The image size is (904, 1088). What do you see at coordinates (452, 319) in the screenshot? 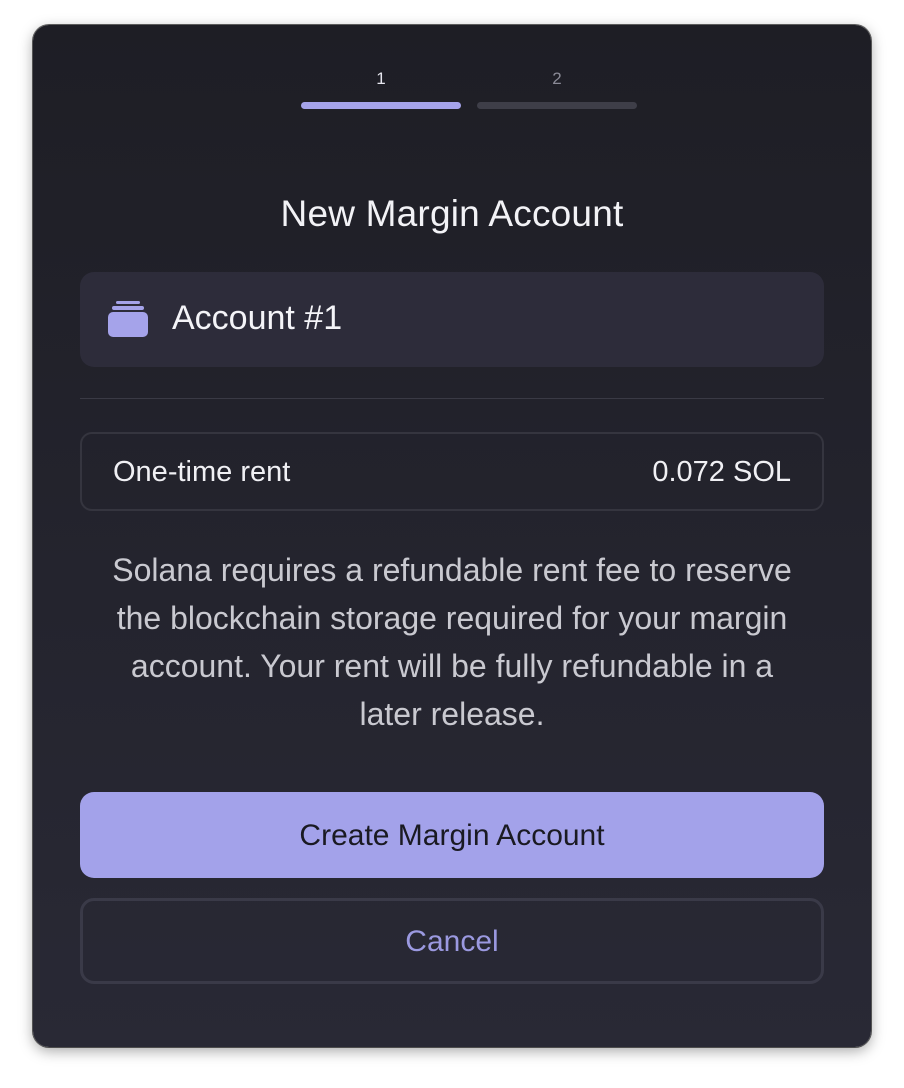
I see `account-name-field: Account #1` at bounding box center [452, 319].